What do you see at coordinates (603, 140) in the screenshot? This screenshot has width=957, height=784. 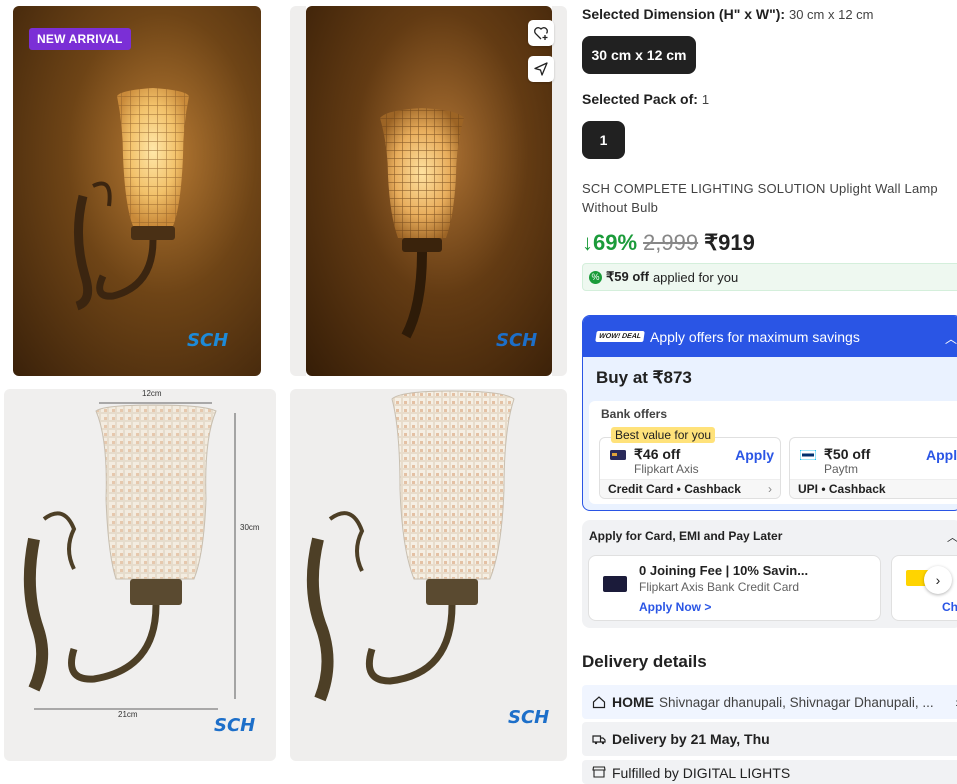 I see `pack-option-chip: 1` at bounding box center [603, 140].